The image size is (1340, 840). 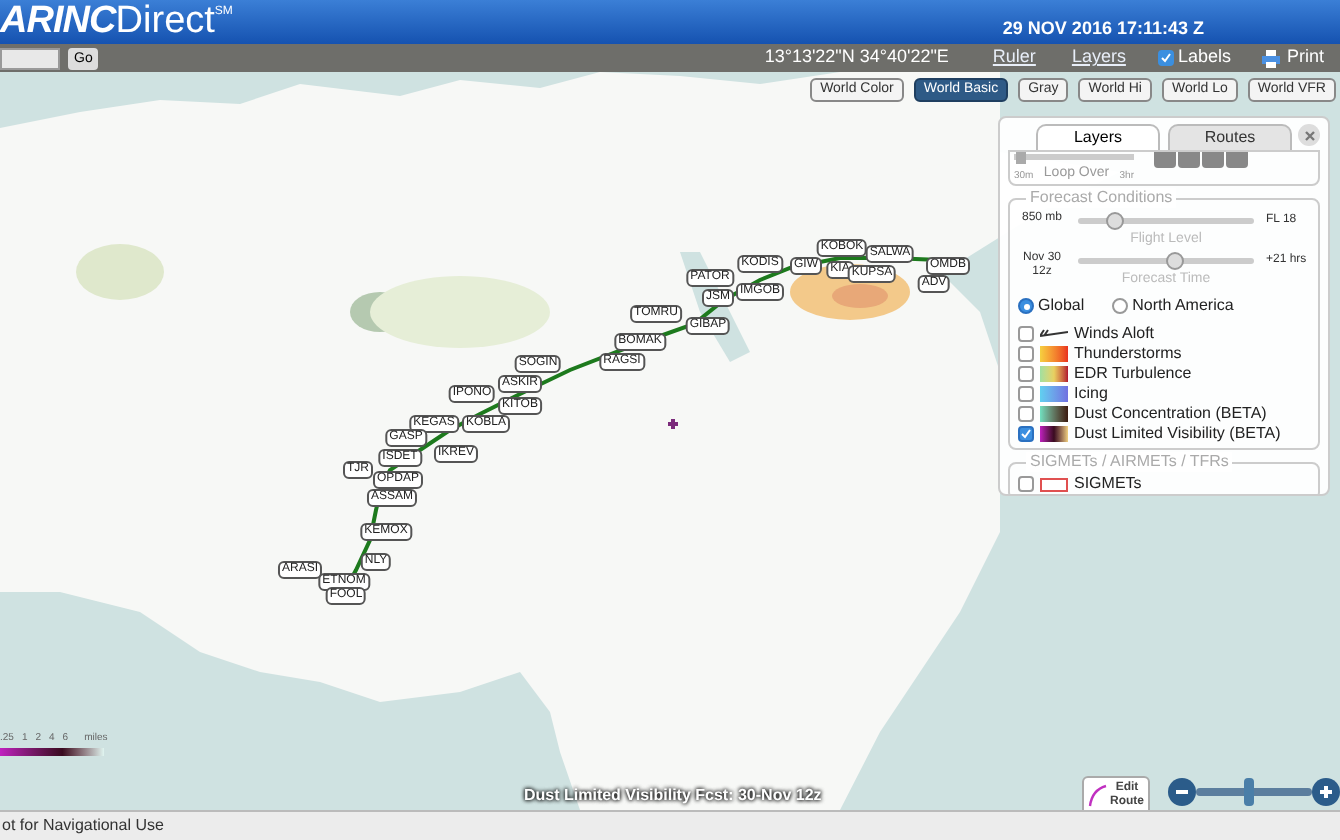 I want to click on radio-label: Global, so click(x=1061, y=306).